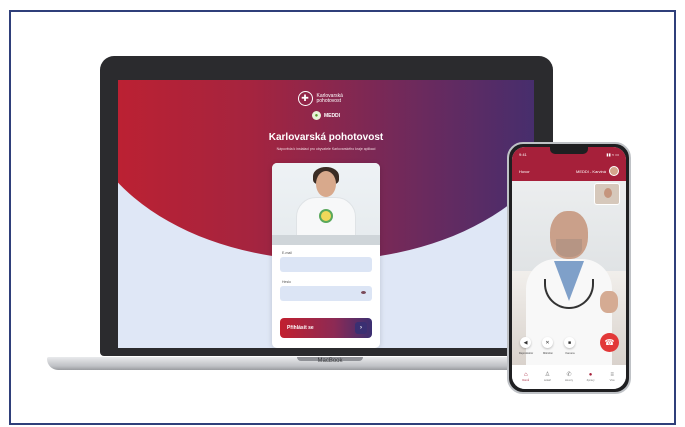  I want to click on page-title: Karlovarská pohotovost, so click(326, 137).